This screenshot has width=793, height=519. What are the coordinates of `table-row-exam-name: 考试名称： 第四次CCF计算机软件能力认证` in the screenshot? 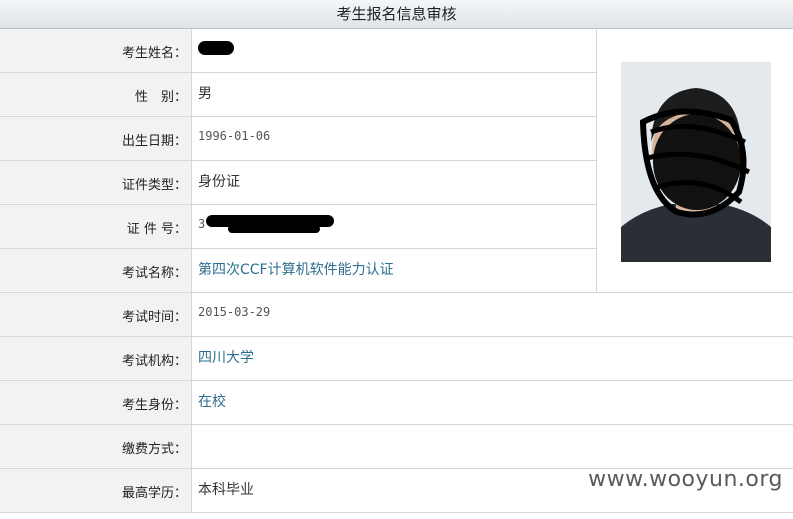 It's located at (298, 271).